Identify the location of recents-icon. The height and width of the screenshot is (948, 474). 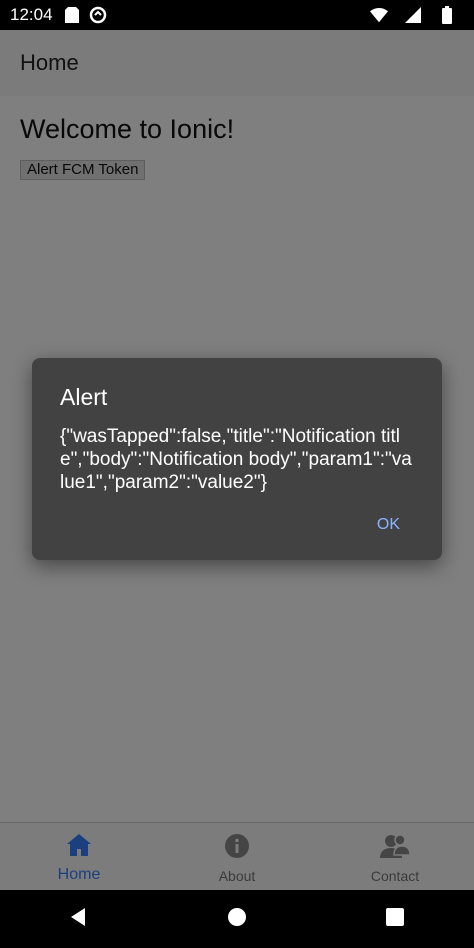
(395, 919).